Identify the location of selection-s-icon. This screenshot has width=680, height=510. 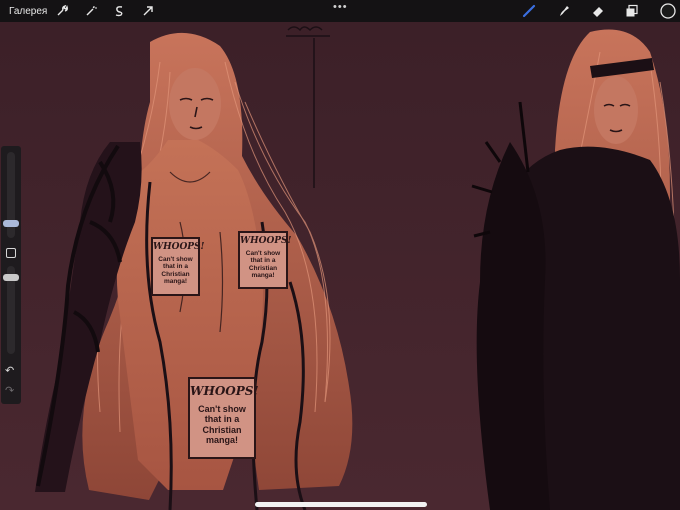
(119, 11).